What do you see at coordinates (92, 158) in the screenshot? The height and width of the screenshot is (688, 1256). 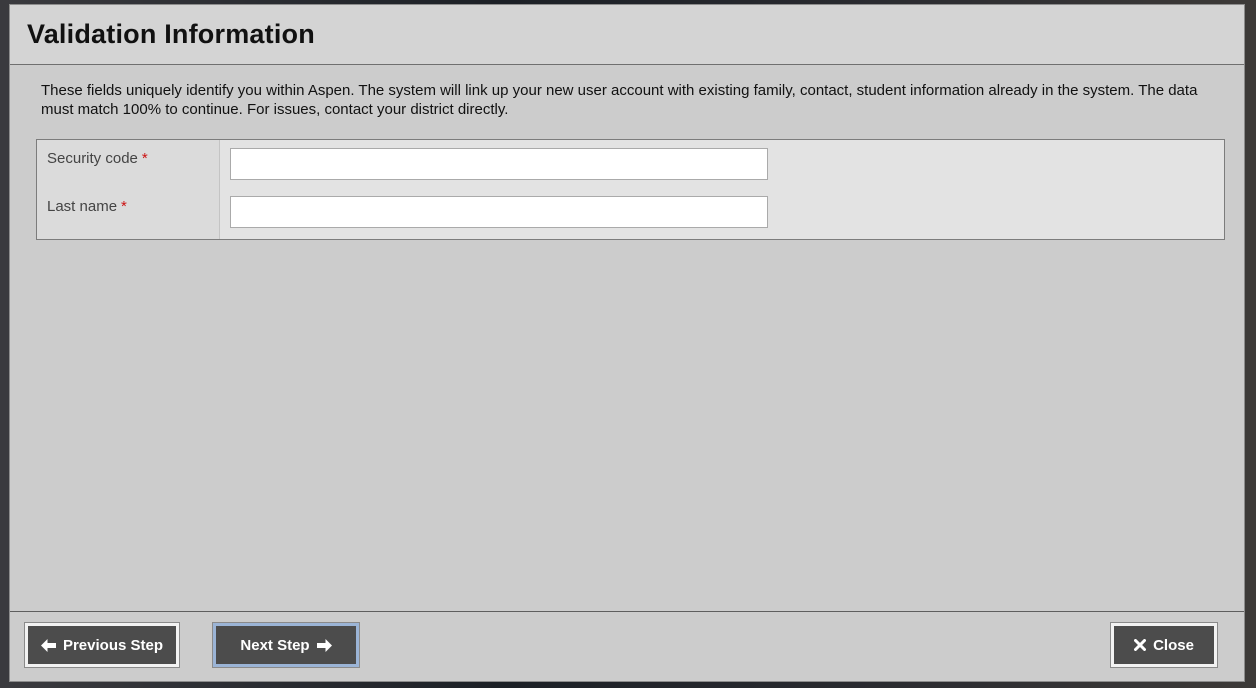 I see `security-code-label-text: Security code` at bounding box center [92, 158].